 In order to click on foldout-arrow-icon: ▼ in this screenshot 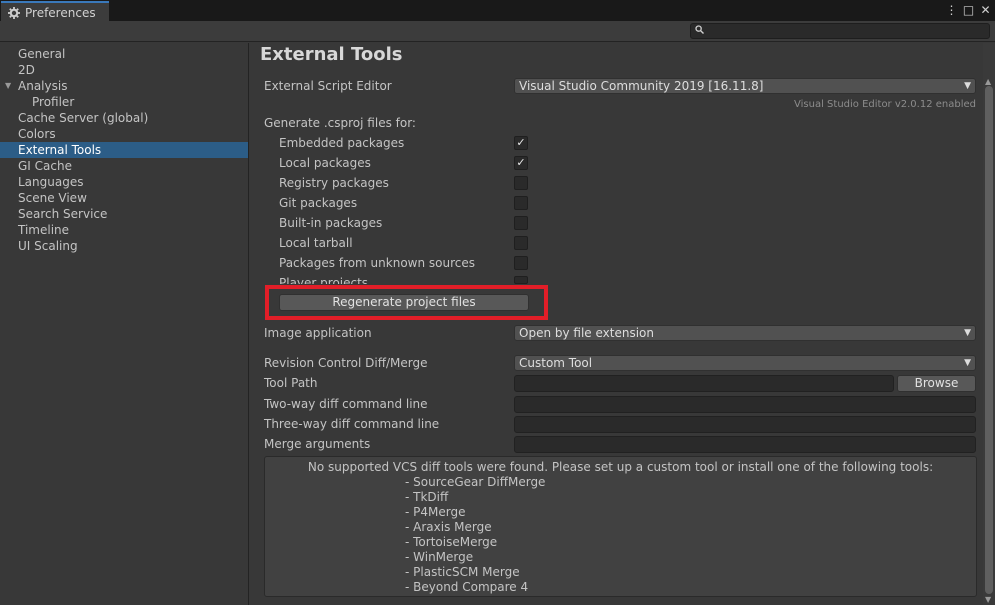, I will do `click(8, 86)`.